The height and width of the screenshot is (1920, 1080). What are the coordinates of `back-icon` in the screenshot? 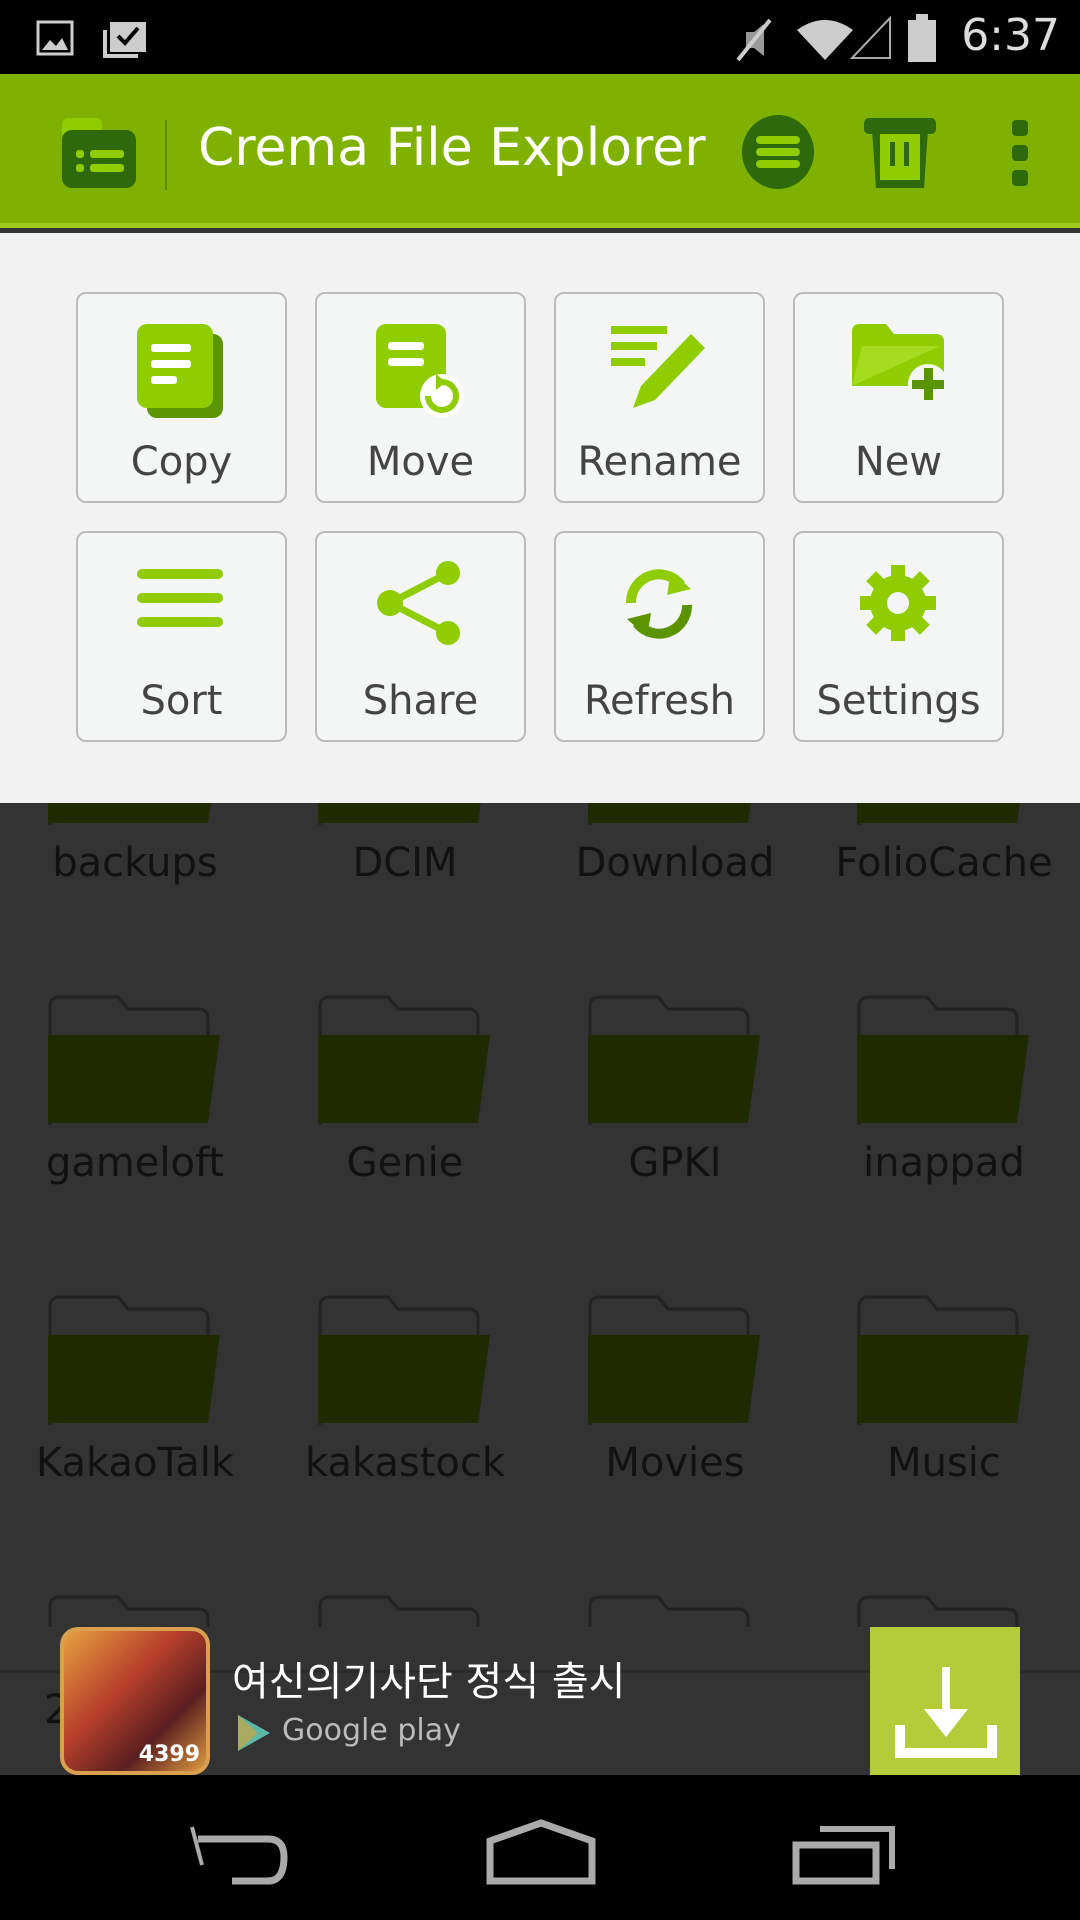 It's located at (240, 1855).